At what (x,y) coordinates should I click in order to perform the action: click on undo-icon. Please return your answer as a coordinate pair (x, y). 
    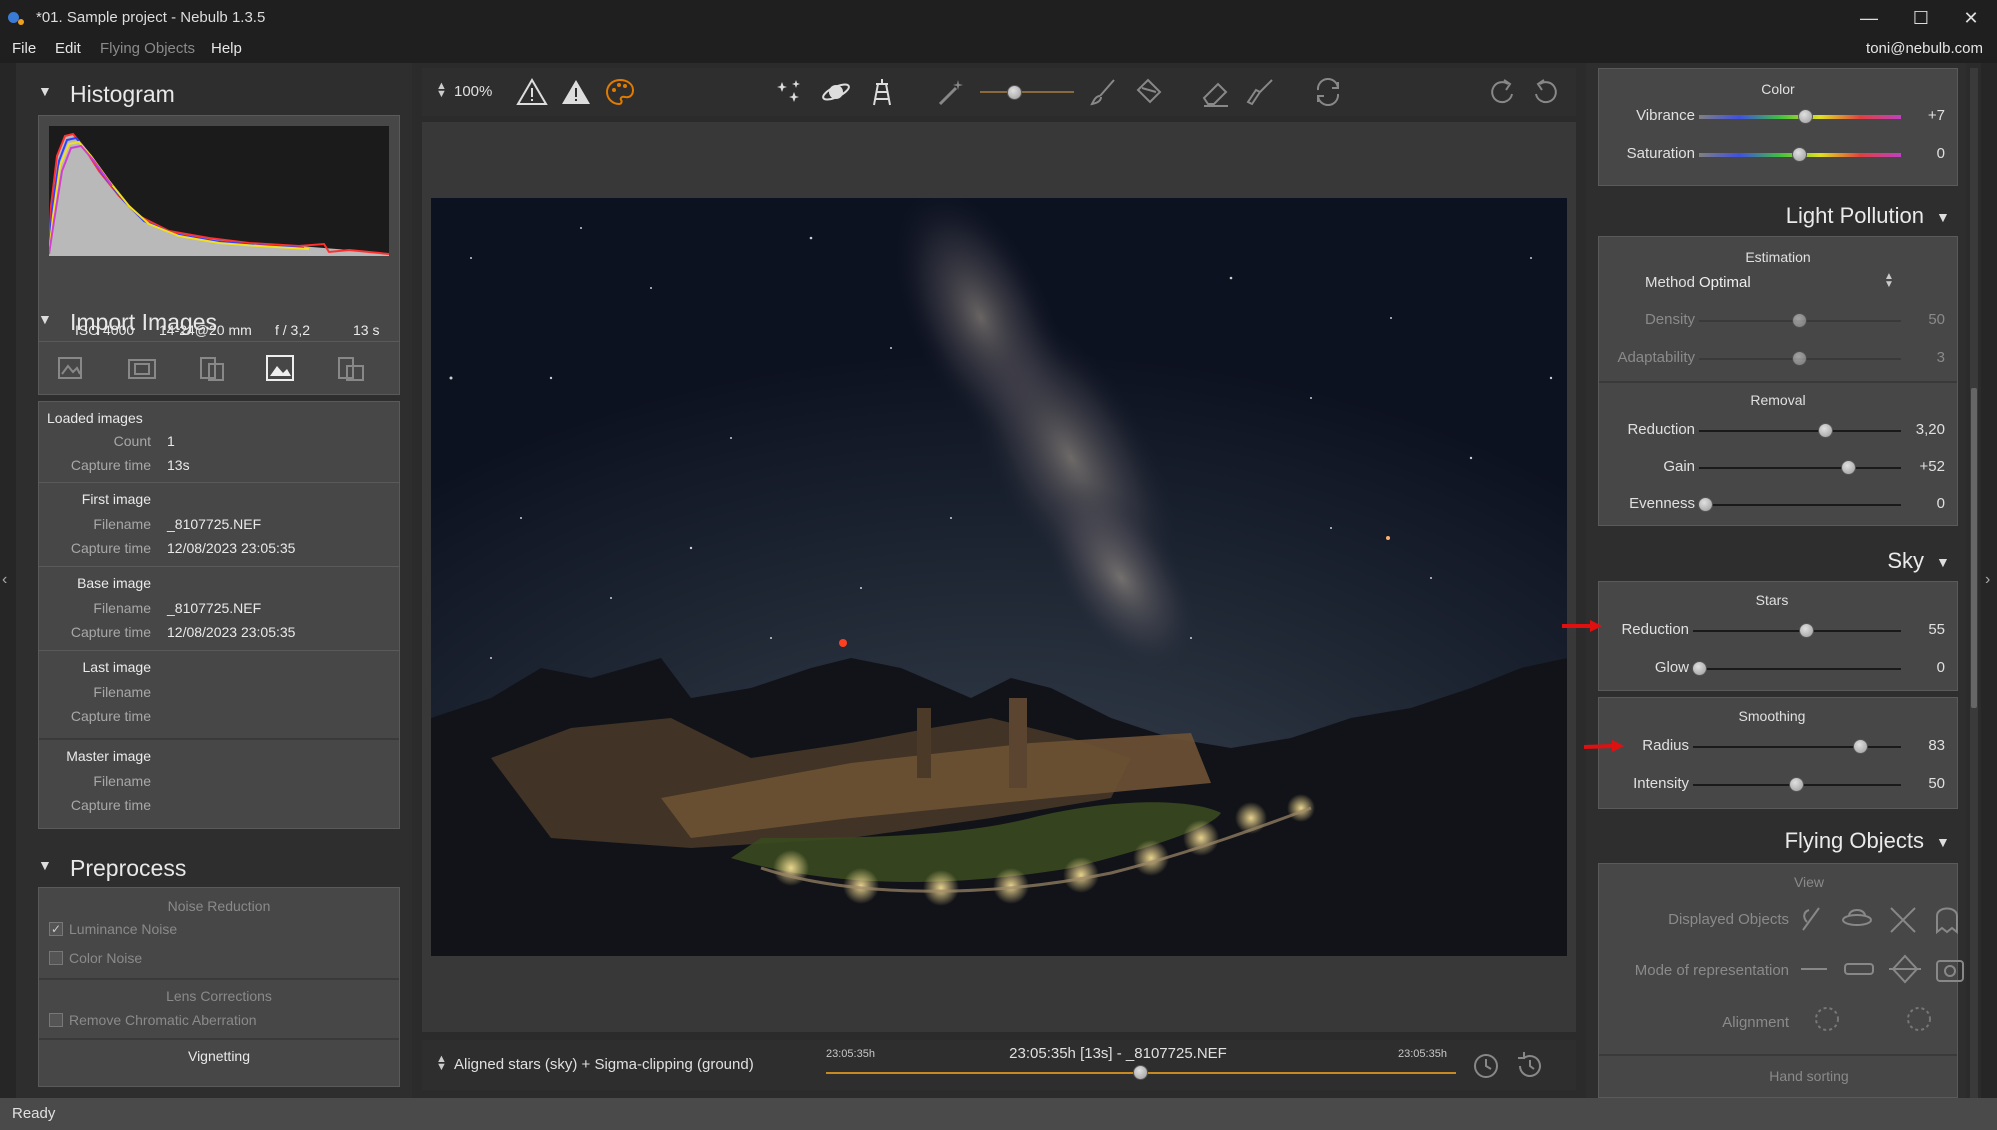
    Looking at the image, I should click on (1546, 92).